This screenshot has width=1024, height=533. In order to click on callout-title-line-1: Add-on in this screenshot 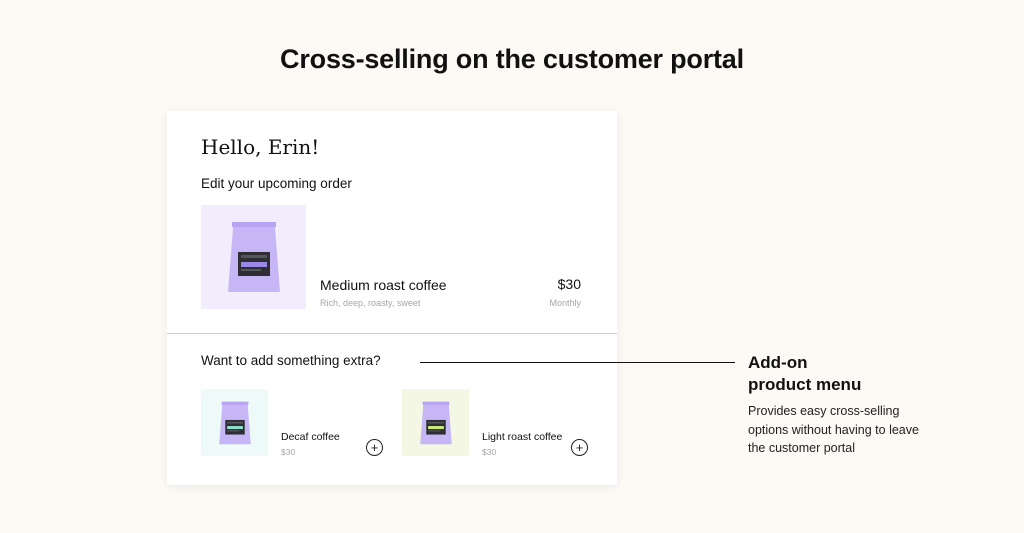, I will do `click(778, 362)`.